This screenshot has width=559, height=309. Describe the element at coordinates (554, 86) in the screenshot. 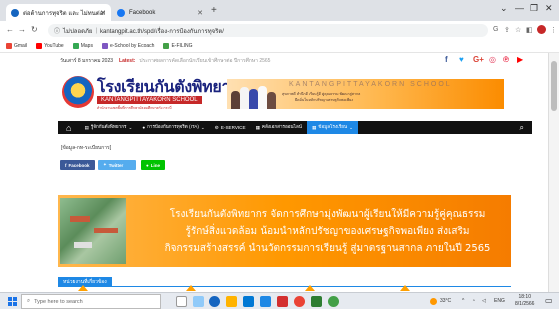

I see `scrollbar-thumb` at that location.